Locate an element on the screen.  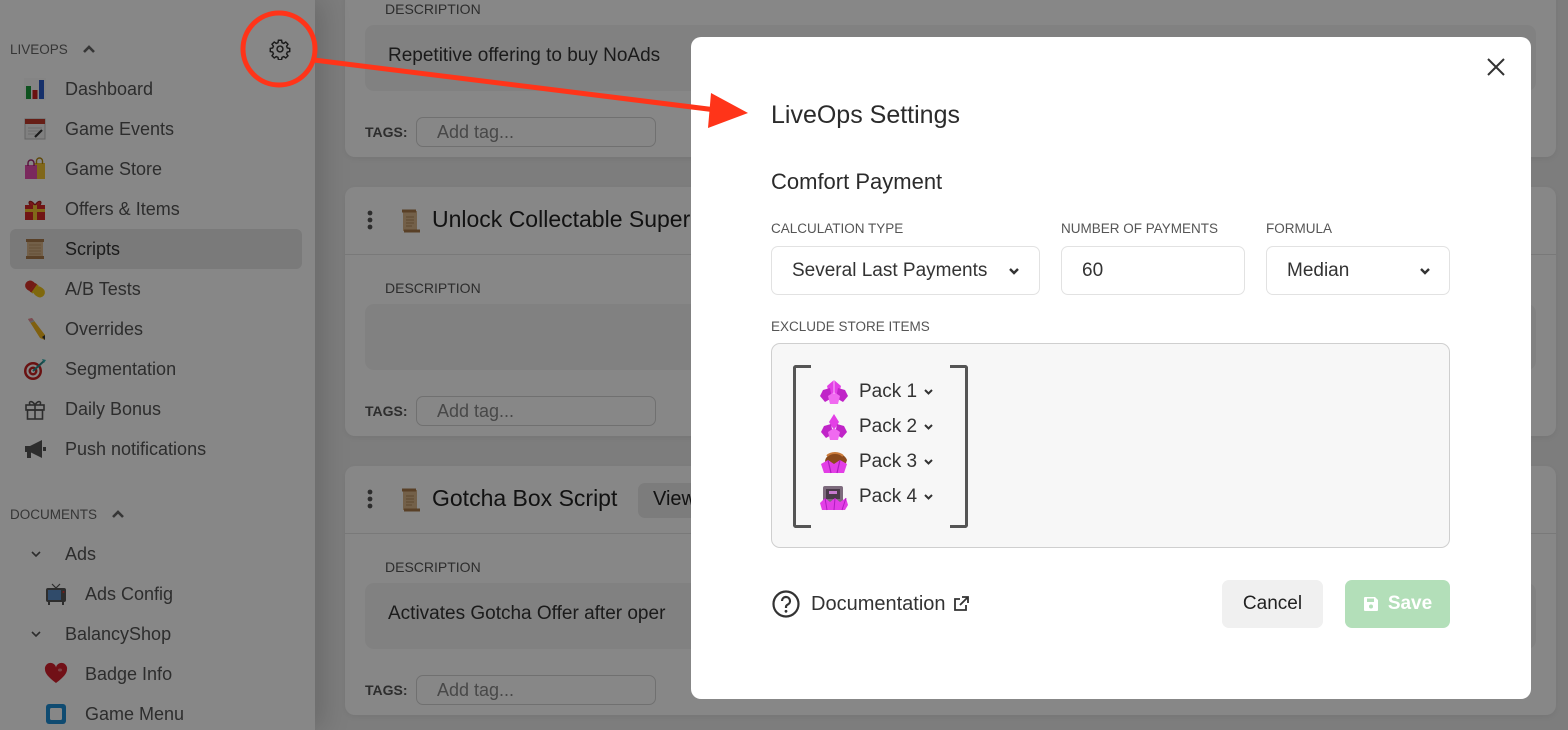
calculation-type-select: Several Last Payments is located at coordinates (905, 270).